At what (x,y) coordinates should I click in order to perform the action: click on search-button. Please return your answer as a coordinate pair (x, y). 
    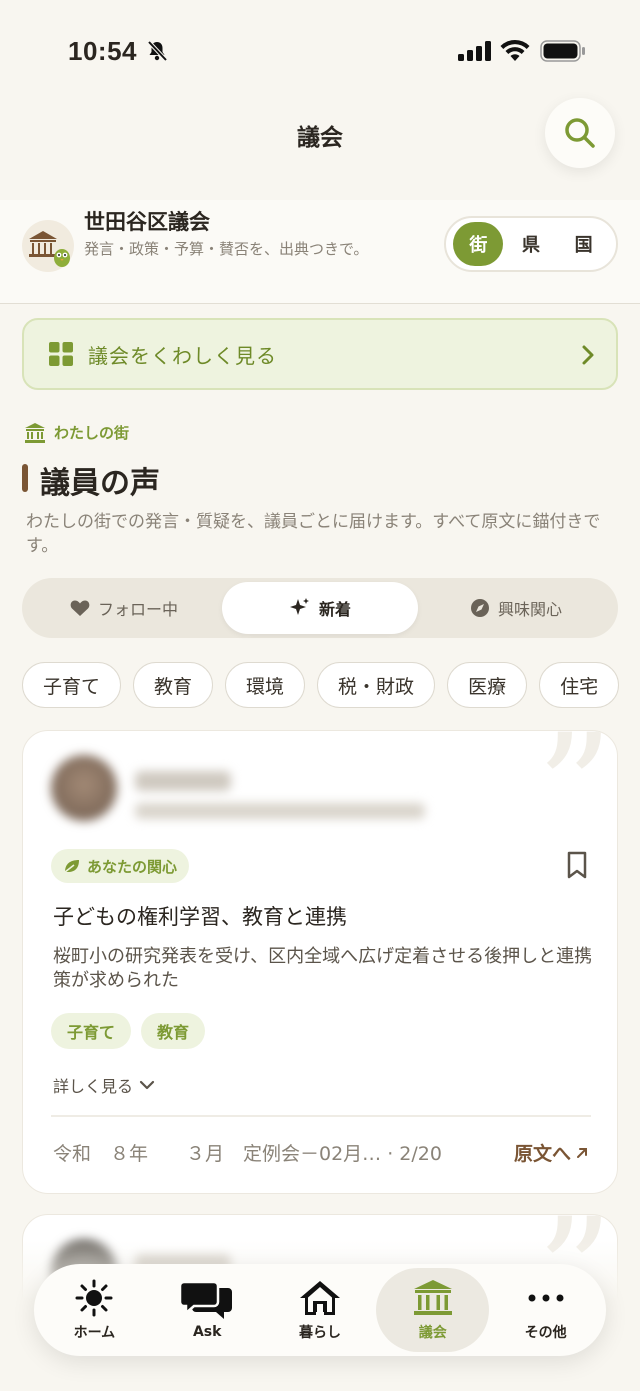
    Looking at the image, I should click on (580, 133).